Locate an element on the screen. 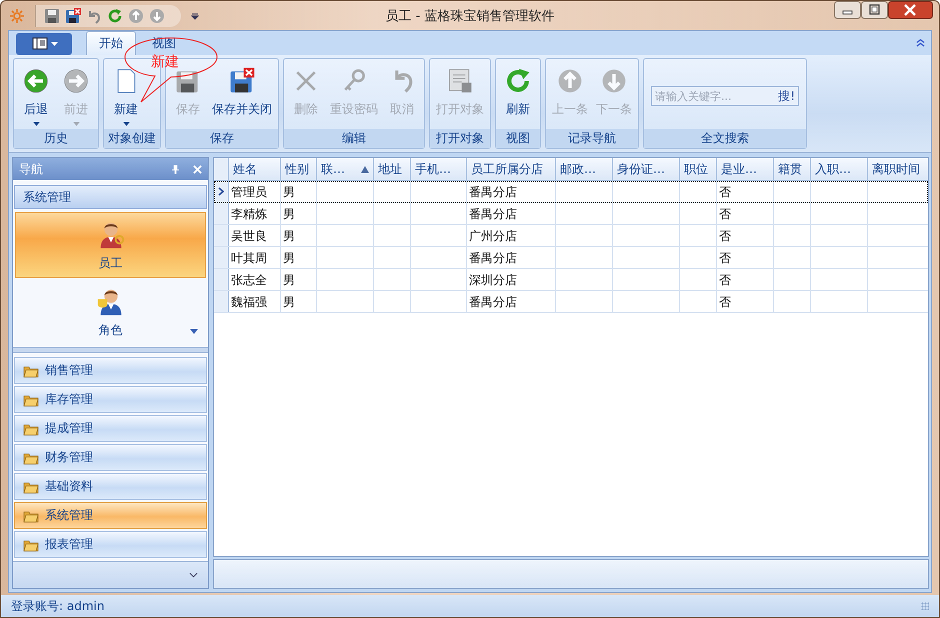  navigation-category: 提成管理 is located at coordinates (110, 428).